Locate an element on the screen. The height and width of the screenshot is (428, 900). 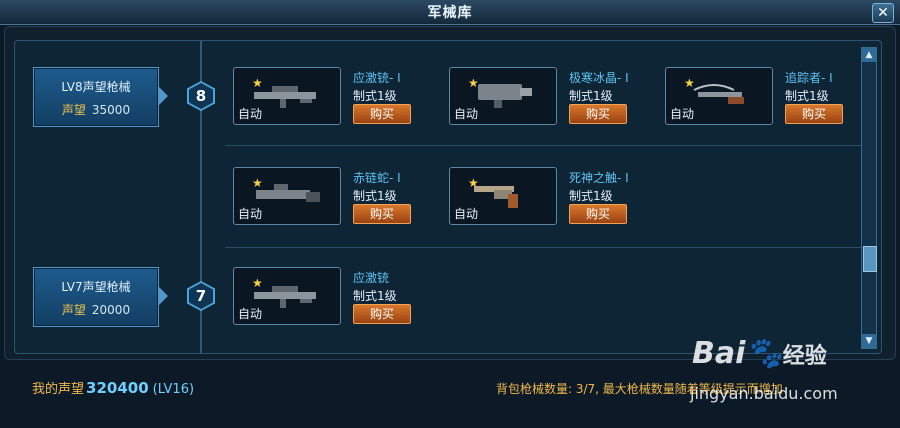
reputation-level: (LV16) is located at coordinates (173, 389).